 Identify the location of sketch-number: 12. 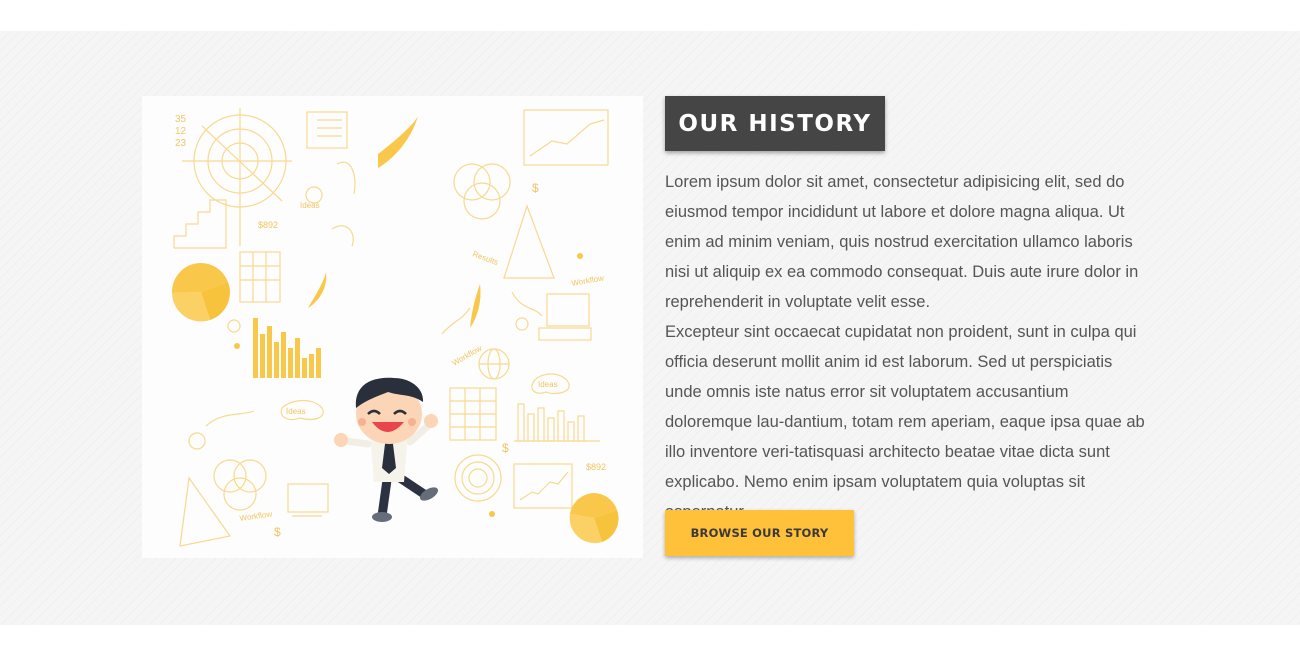
(181, 131).